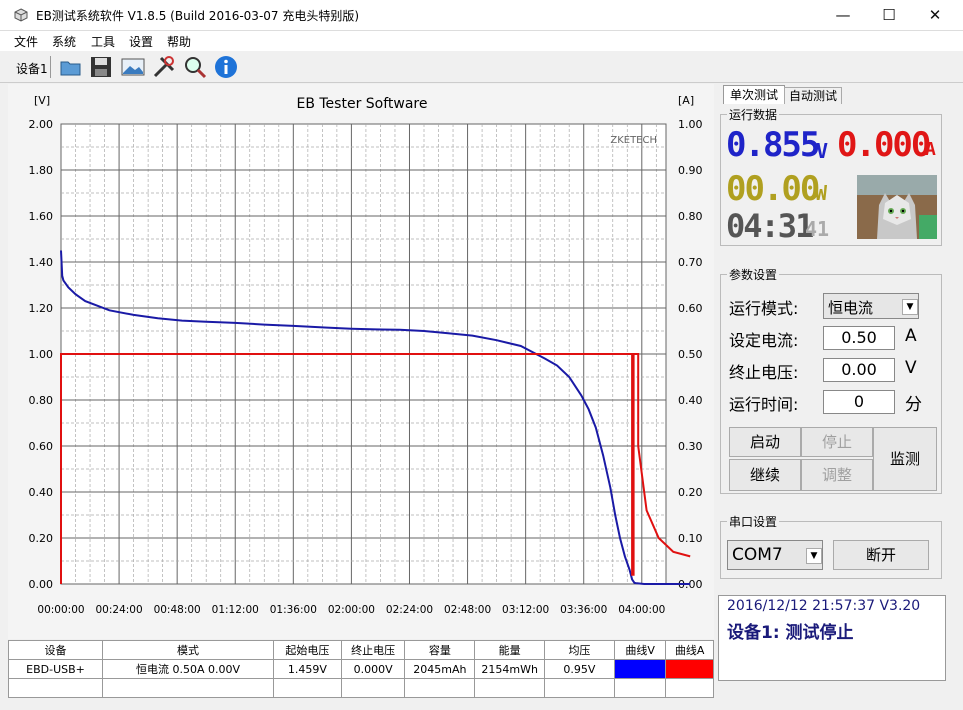  I want to click on serial-port-select: COM7 ▼, so click(775, 555).